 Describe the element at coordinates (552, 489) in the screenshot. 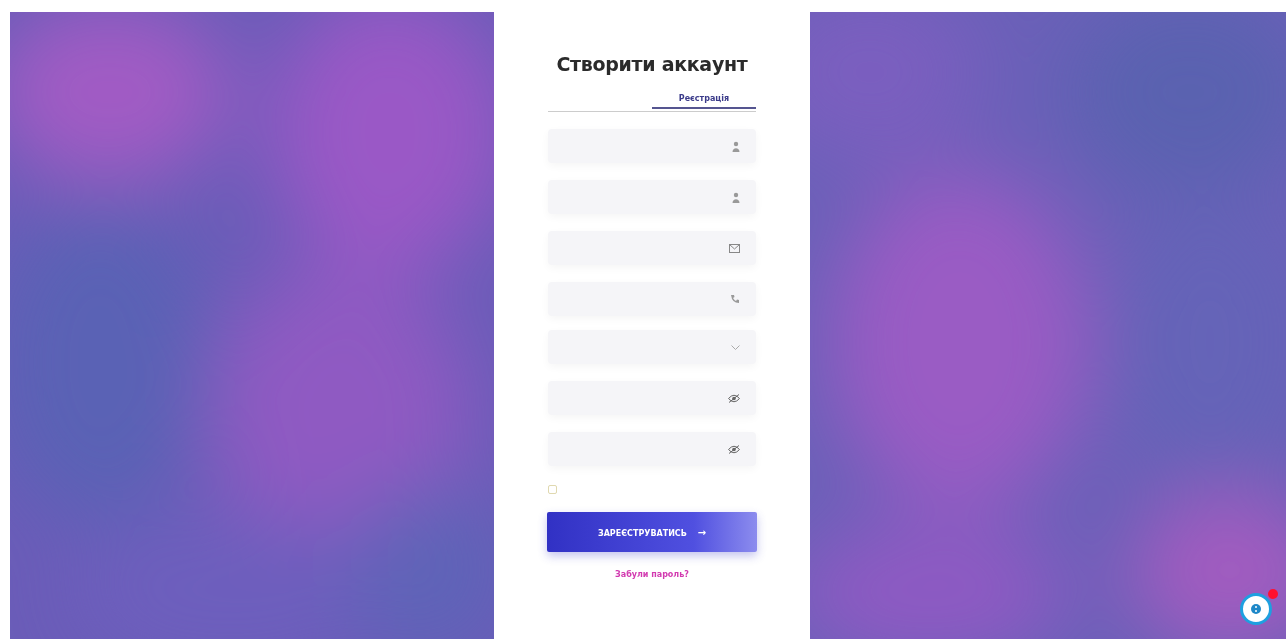

I see `checkbox` at that location.